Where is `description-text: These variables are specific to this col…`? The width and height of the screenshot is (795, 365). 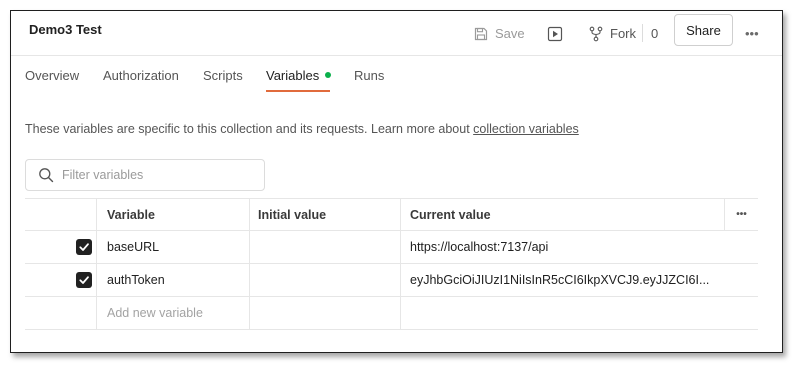 description-text: These variables are specific to this col… is located at coordinates (249, 129).